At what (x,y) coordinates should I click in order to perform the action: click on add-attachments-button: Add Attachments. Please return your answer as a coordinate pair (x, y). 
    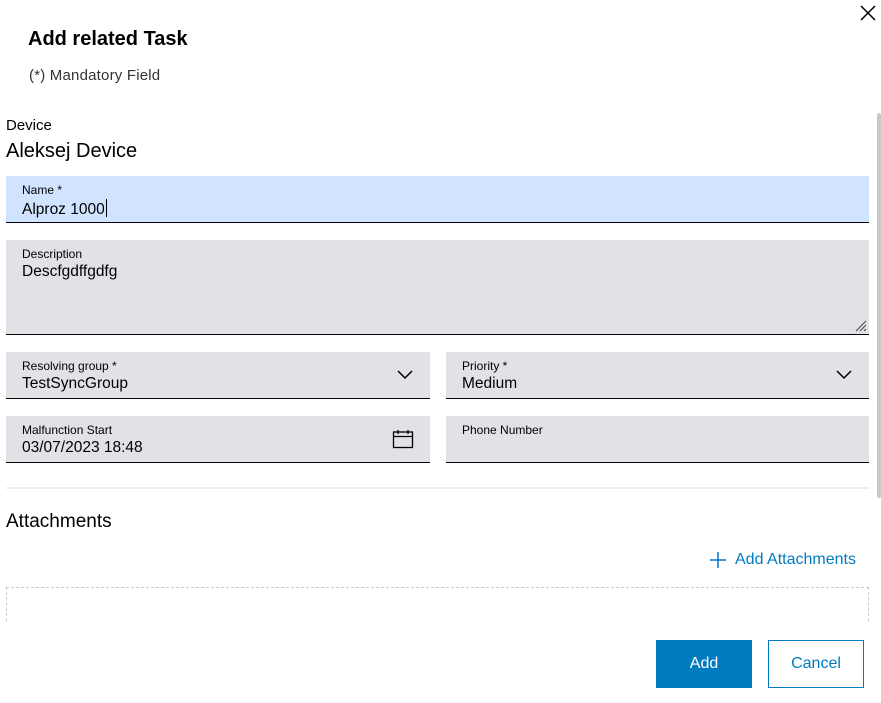
    Looking at the image, I should click on (782, 560).